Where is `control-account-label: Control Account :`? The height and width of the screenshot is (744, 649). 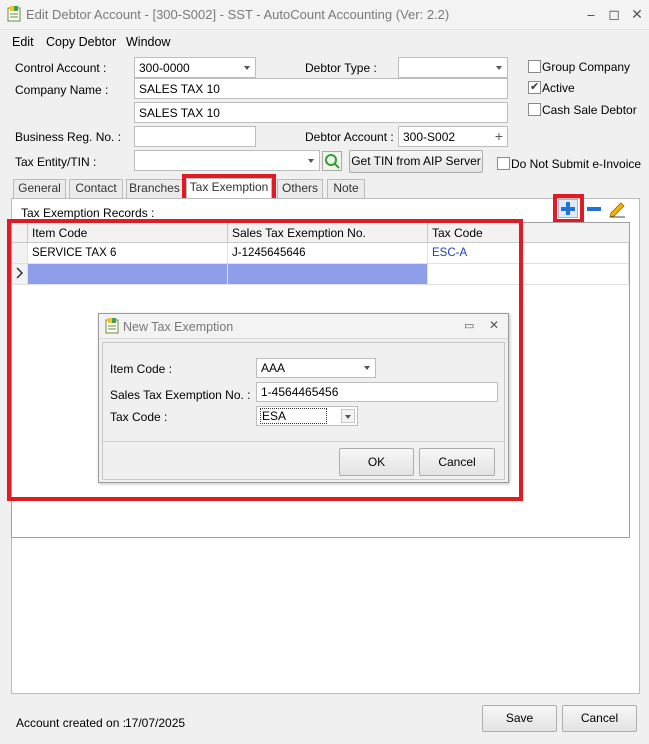 control-account-label: Control Account : is located at coordinates (61, 68).